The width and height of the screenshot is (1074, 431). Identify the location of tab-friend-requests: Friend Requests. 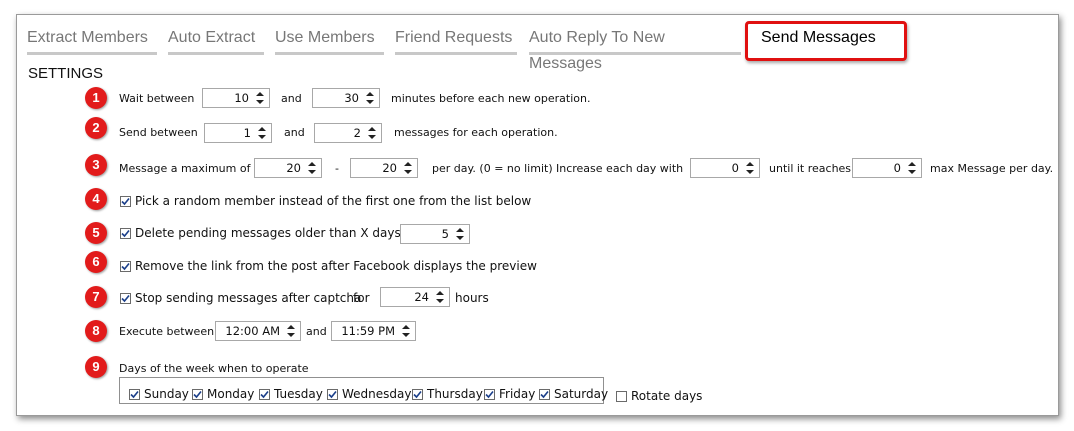
(456, 40).